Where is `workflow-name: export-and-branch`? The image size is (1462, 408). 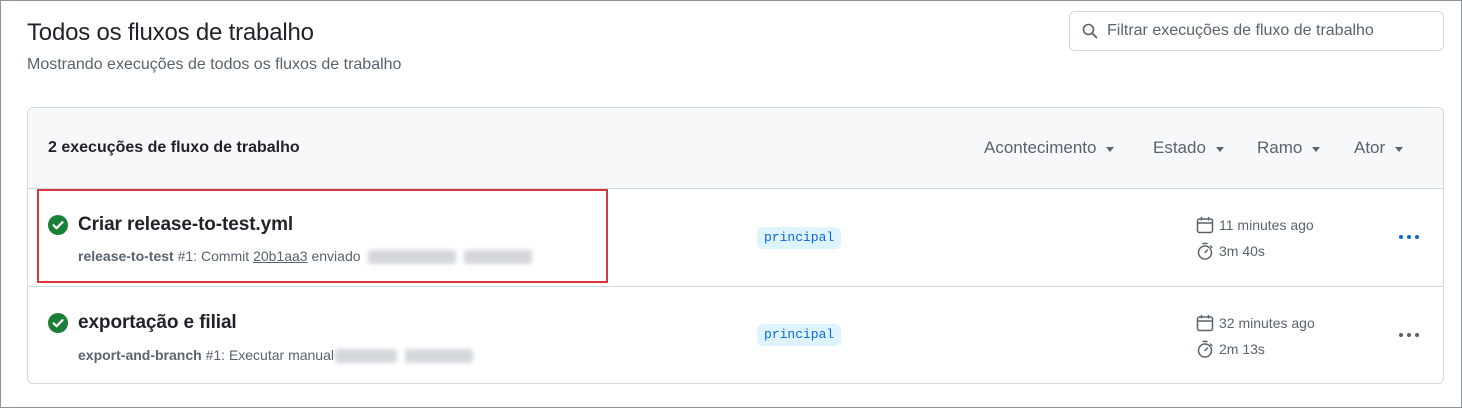
workflow-name: export-and-branch is located at coordinates (140, 355).